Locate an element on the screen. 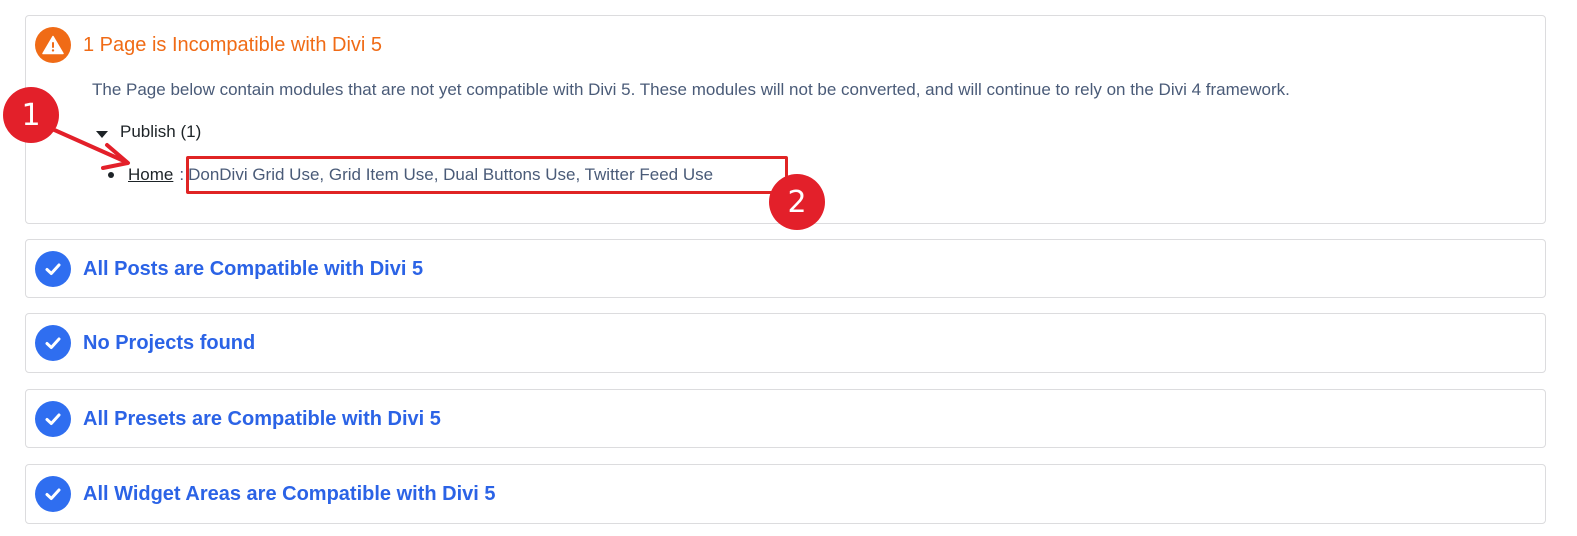 The width and height of the screenshot is (1577, 536). modules-highlight-box is located at coordinates (487, 175).